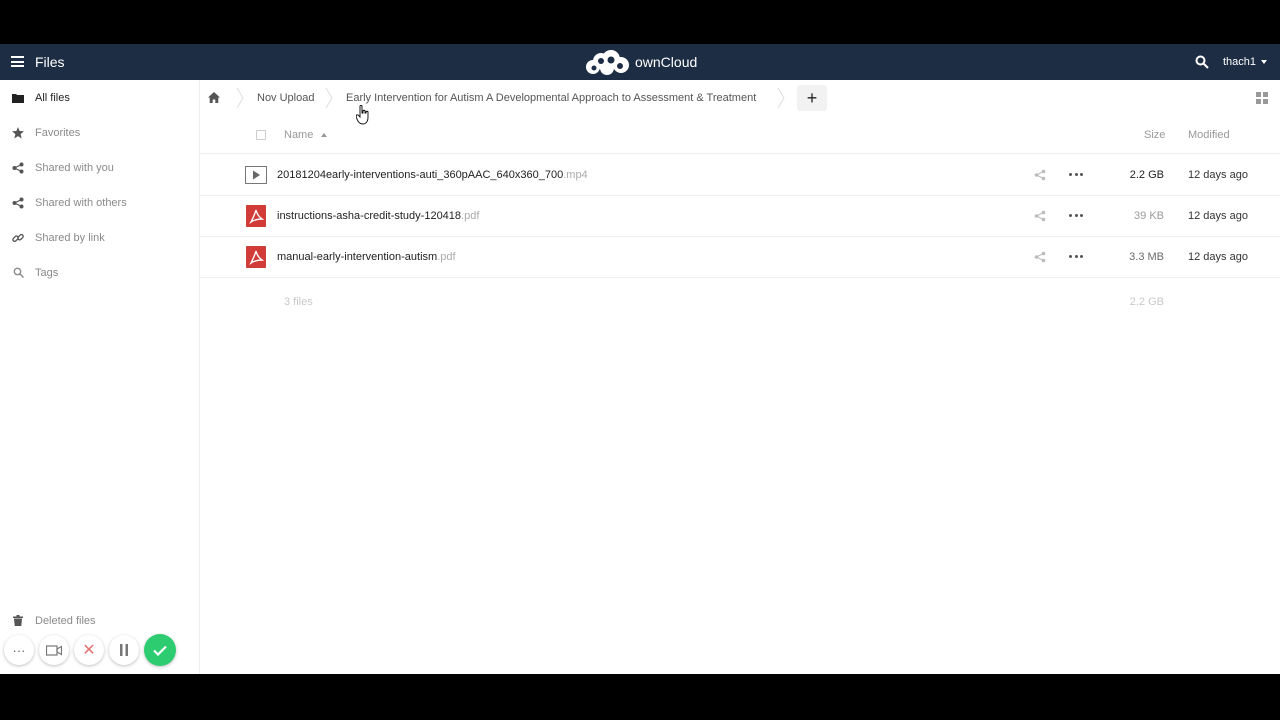 The width and height of the screenshot is (1280, 720). Describe the element at coordinates (54, 650) in the screenshot. I see `webcam-icon` at that location.